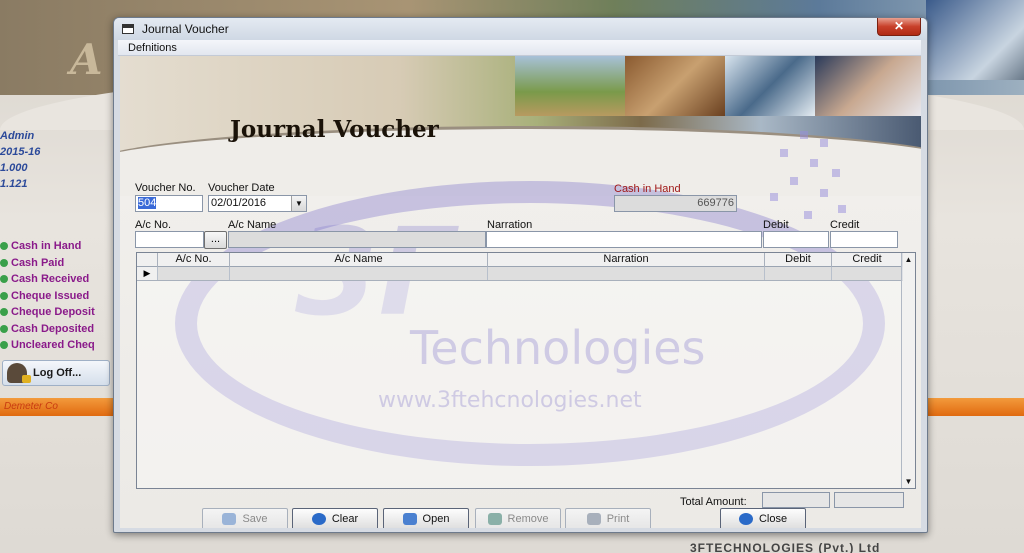 This screenshot has height=553, width=1024. What do you see at coordinates (494, 519) in the screenshot?
I see `remove-icon` at bounding box center [494, 519].